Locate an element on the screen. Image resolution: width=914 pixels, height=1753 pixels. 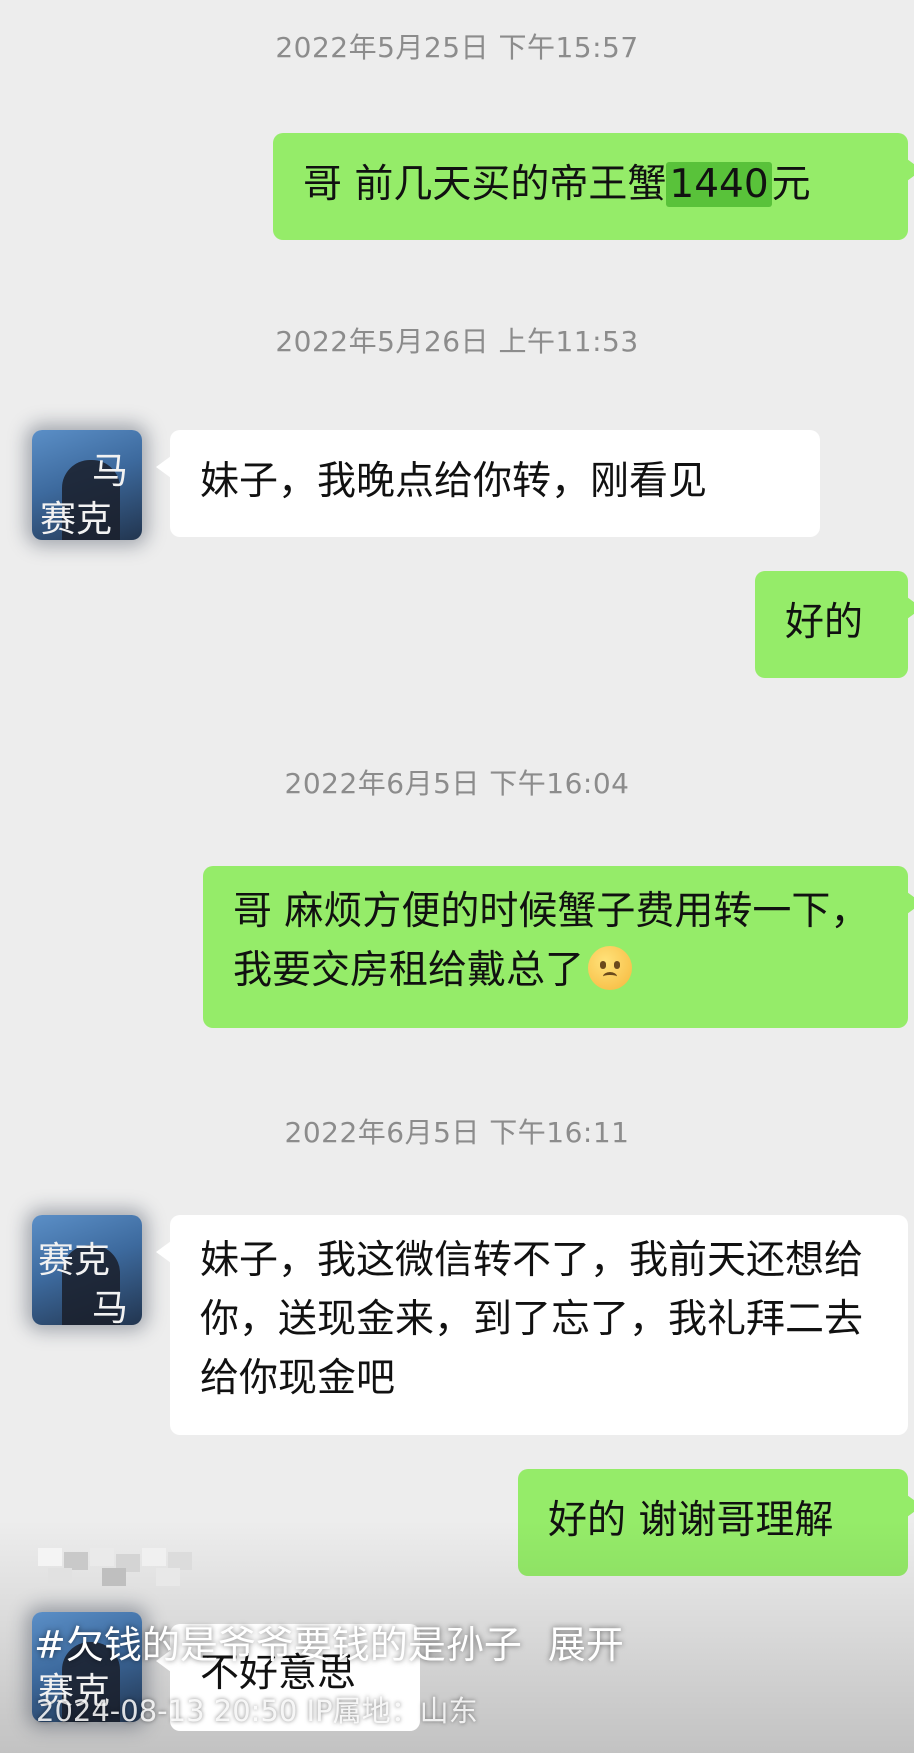
message-bubble-received: 妹子，我晚点给你转，刚看见 is located at coordinates (488, 483).